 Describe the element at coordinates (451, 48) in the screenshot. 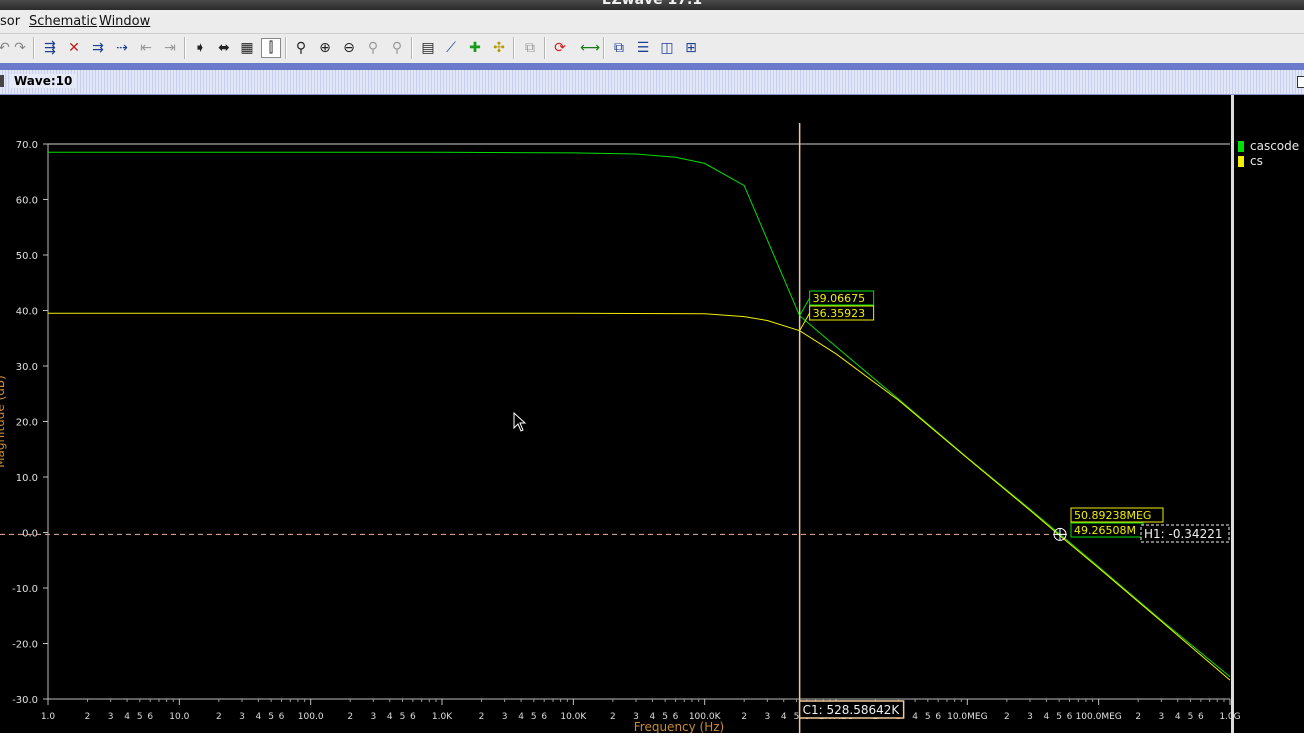

I see `measure-icon: ⟋` at that location.